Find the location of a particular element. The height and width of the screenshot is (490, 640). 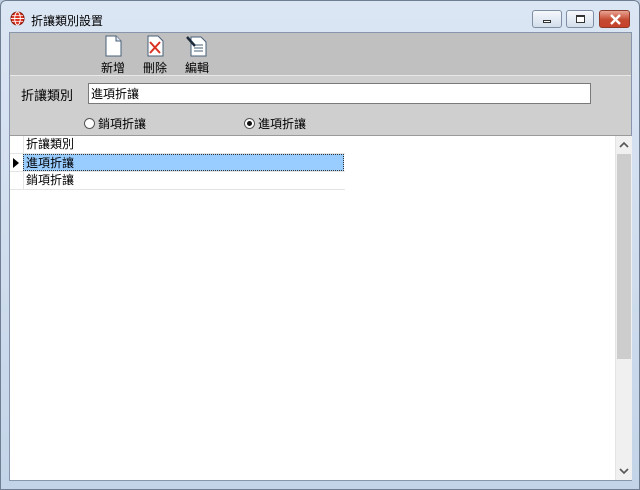

table-row: 進項折讓 is located at coordinates (177, 163).